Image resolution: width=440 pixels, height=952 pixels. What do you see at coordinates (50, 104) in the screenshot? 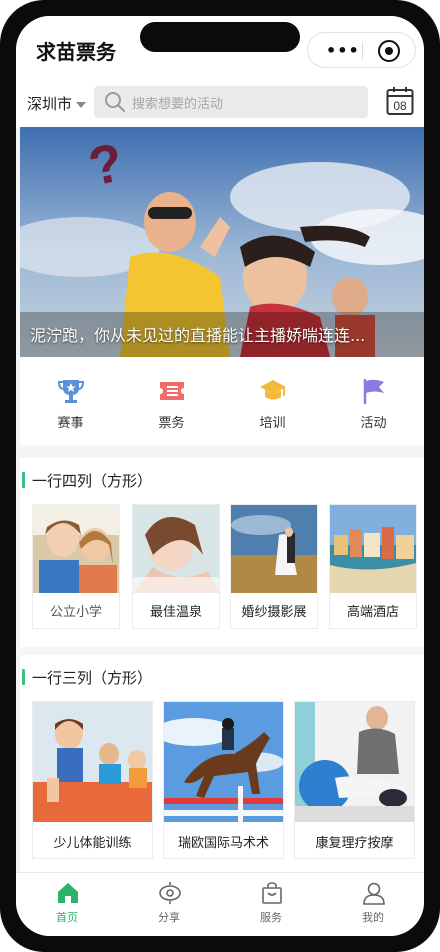
I see `city-name: 深圳市` at bounding box center [50, 104].